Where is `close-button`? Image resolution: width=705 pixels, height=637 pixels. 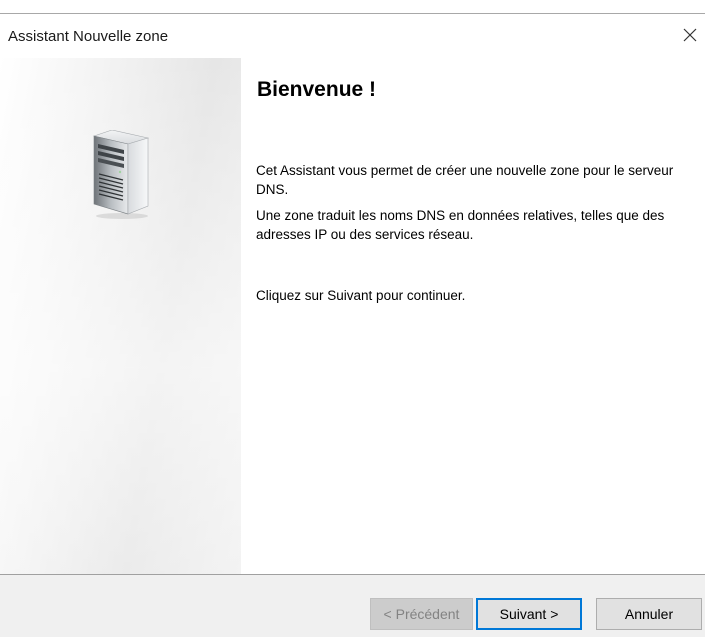 close-button is located at coordinates (690, 35).